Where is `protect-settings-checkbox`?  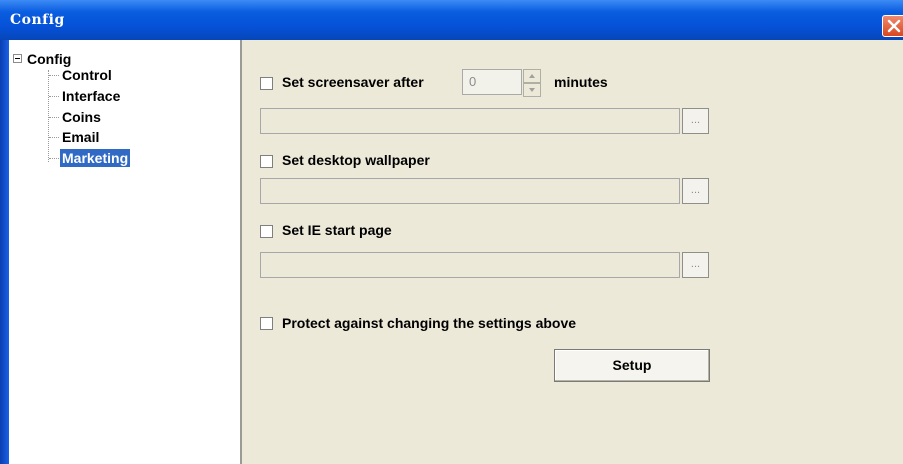
protect-settings-checkbox is located at coordinates (266, 323).